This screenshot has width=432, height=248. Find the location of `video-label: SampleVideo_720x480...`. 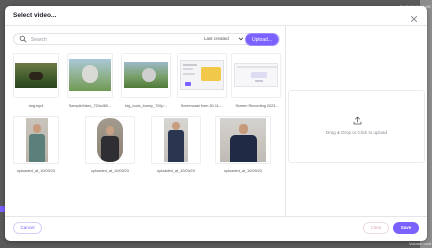

video-label: SampleVideo_720x480... is located at coordinates (90, 106).